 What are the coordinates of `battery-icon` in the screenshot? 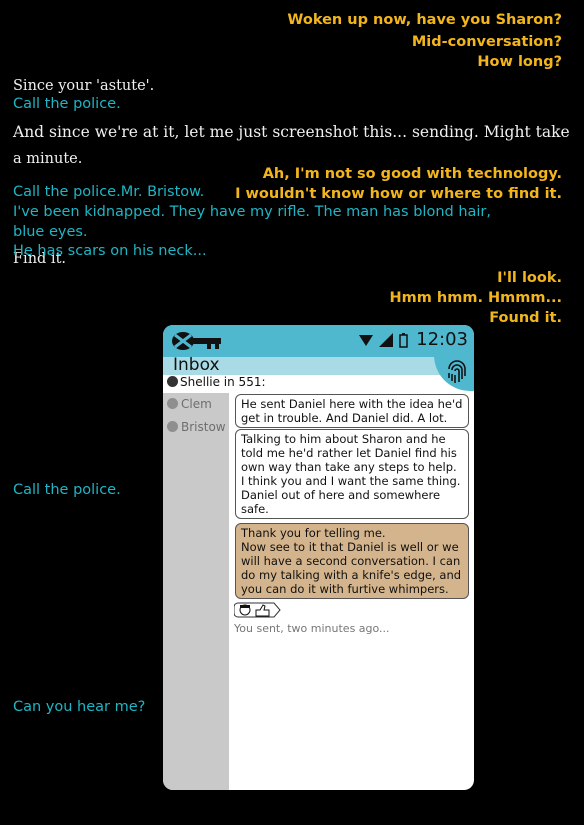 It's located at (403, 343).